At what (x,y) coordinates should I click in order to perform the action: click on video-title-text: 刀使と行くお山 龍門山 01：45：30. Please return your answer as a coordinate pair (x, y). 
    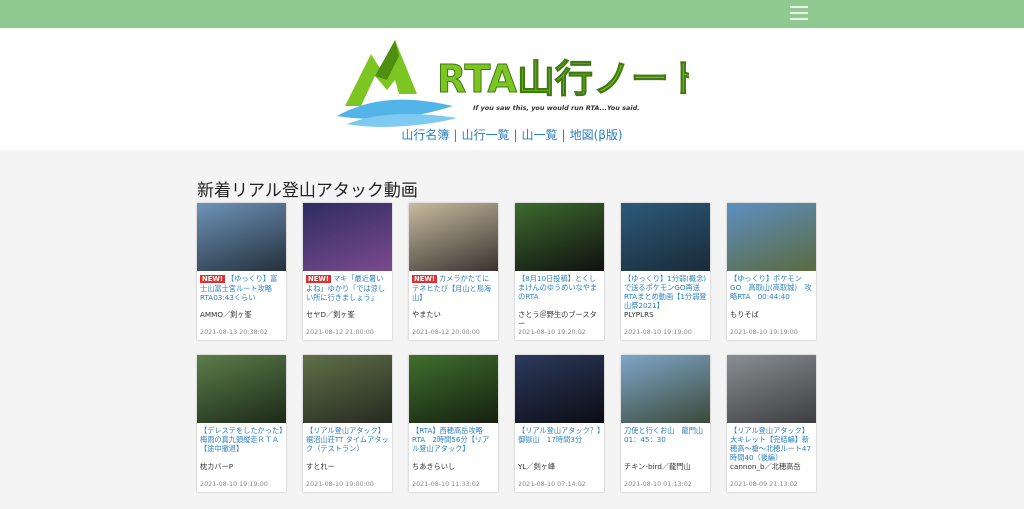
    Looking at the image, I should click on (667, 435).